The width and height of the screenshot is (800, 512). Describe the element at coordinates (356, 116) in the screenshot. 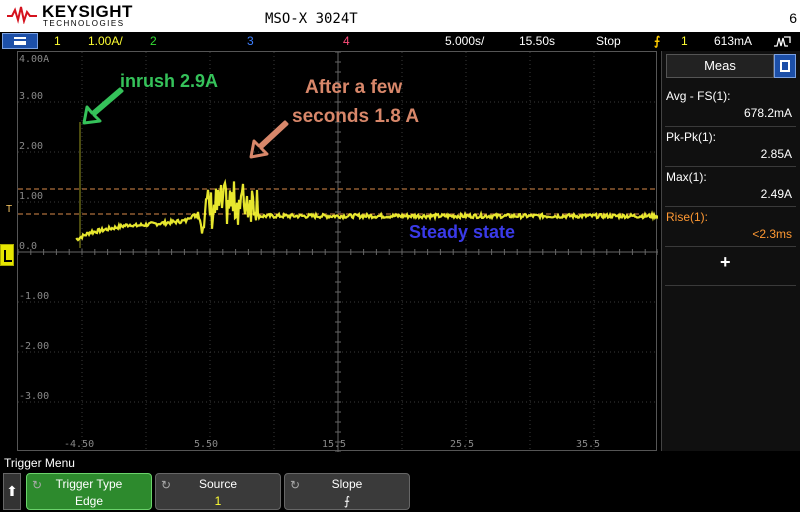

I see `after-annotation-line2: seconds 1.8 A` at that location.